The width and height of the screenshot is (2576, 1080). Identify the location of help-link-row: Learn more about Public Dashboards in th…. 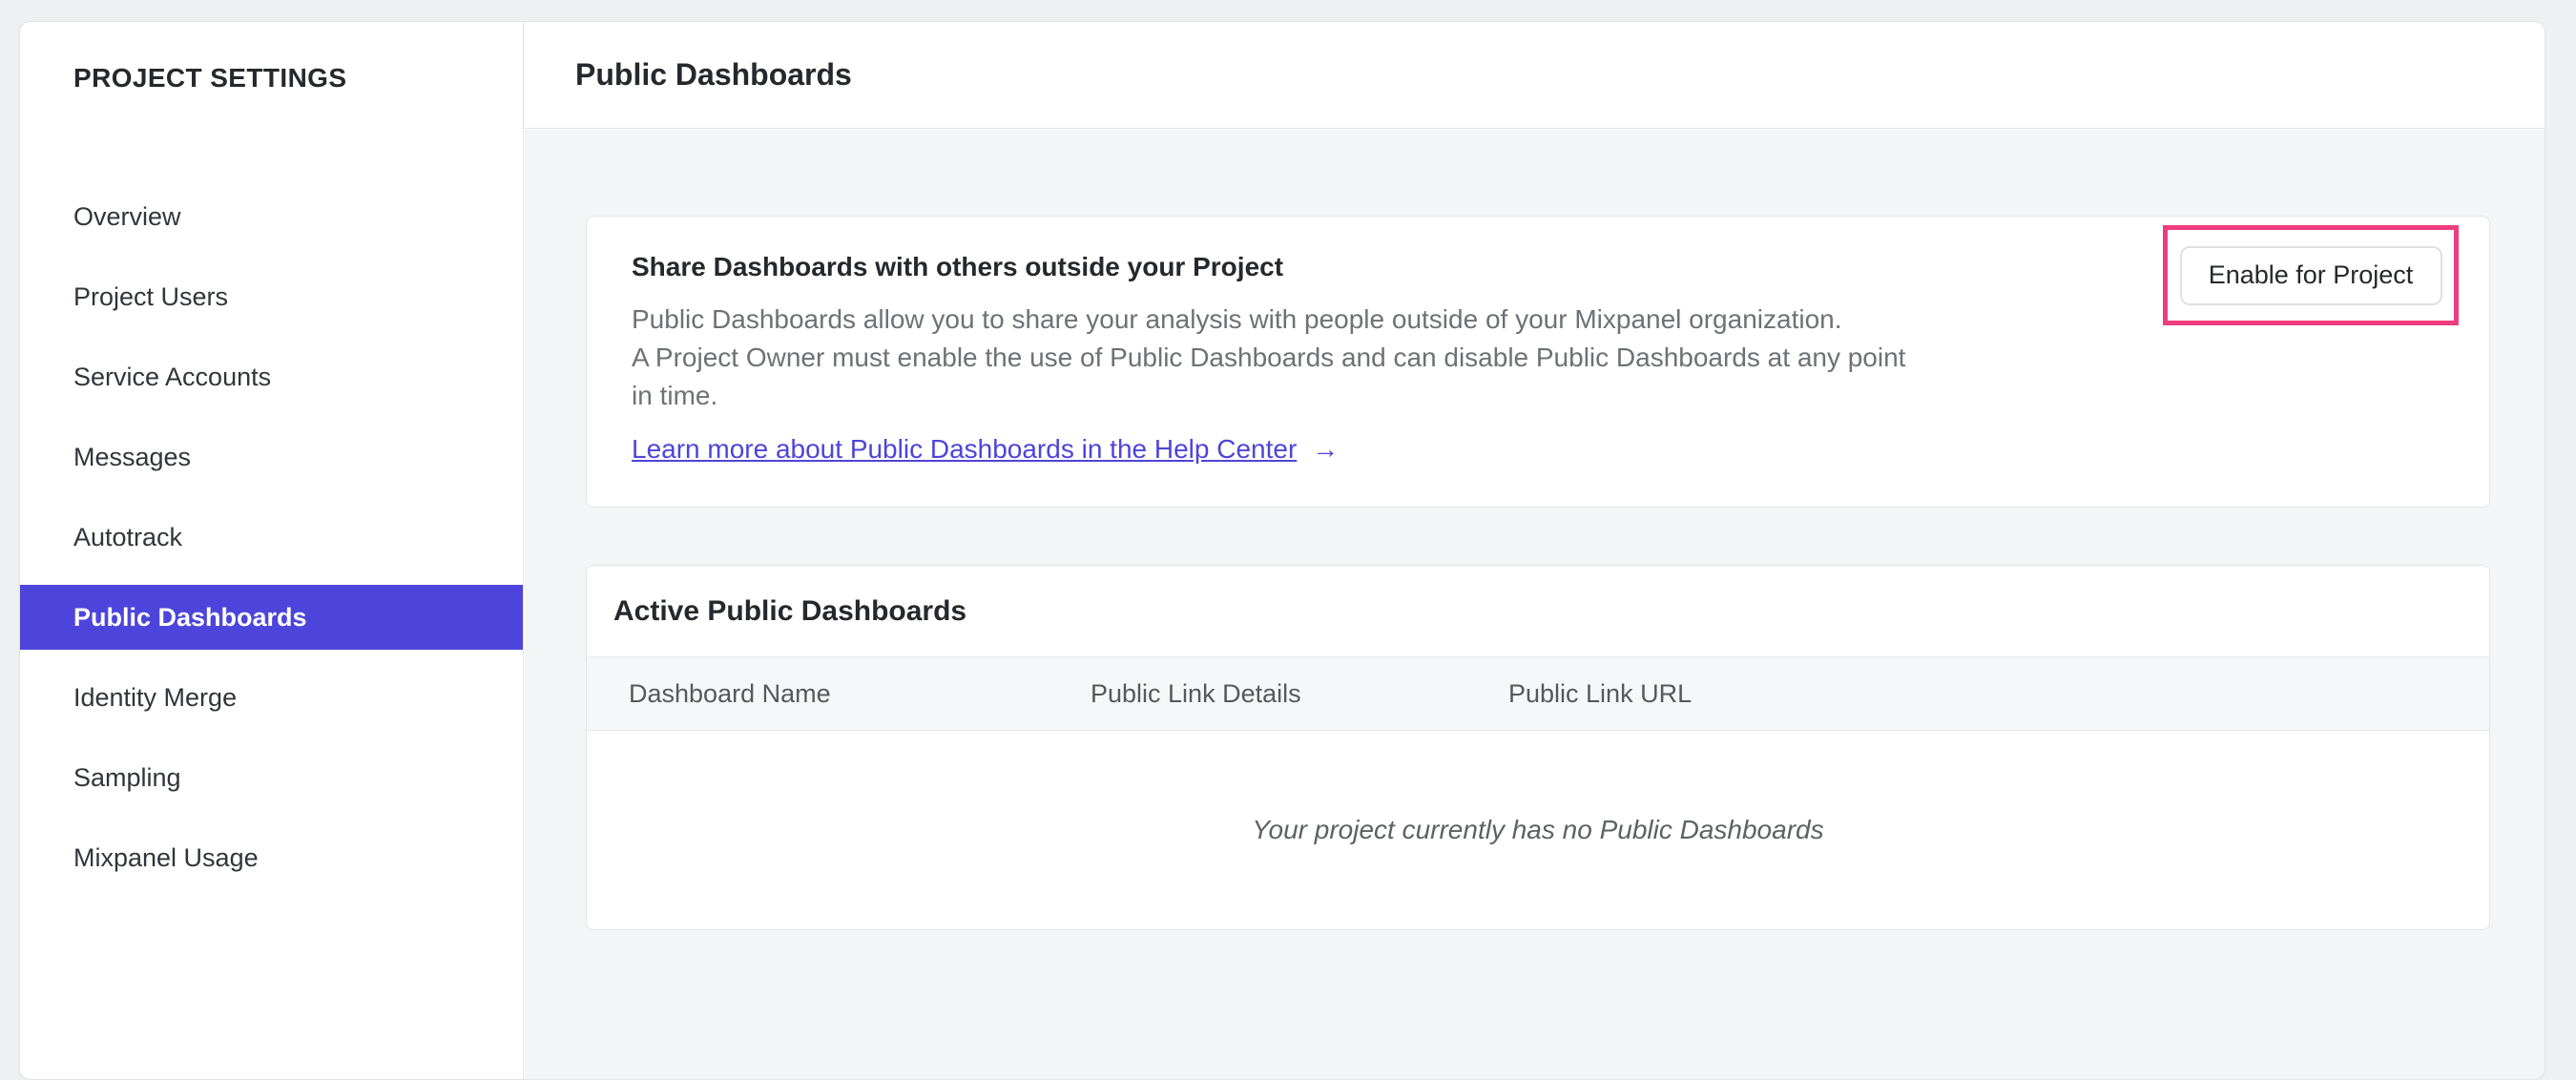
(1560, 449).